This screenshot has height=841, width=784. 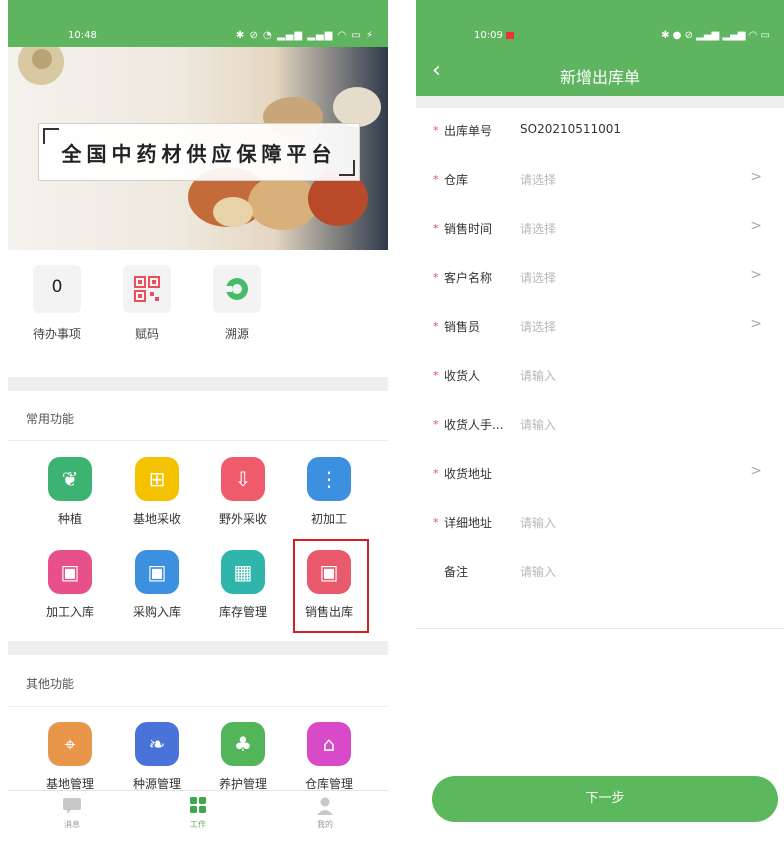 What do you see at coordinates (243, 744) in the screenshot?
I see `care-icon: ♣` at bounding box center [243, 744].